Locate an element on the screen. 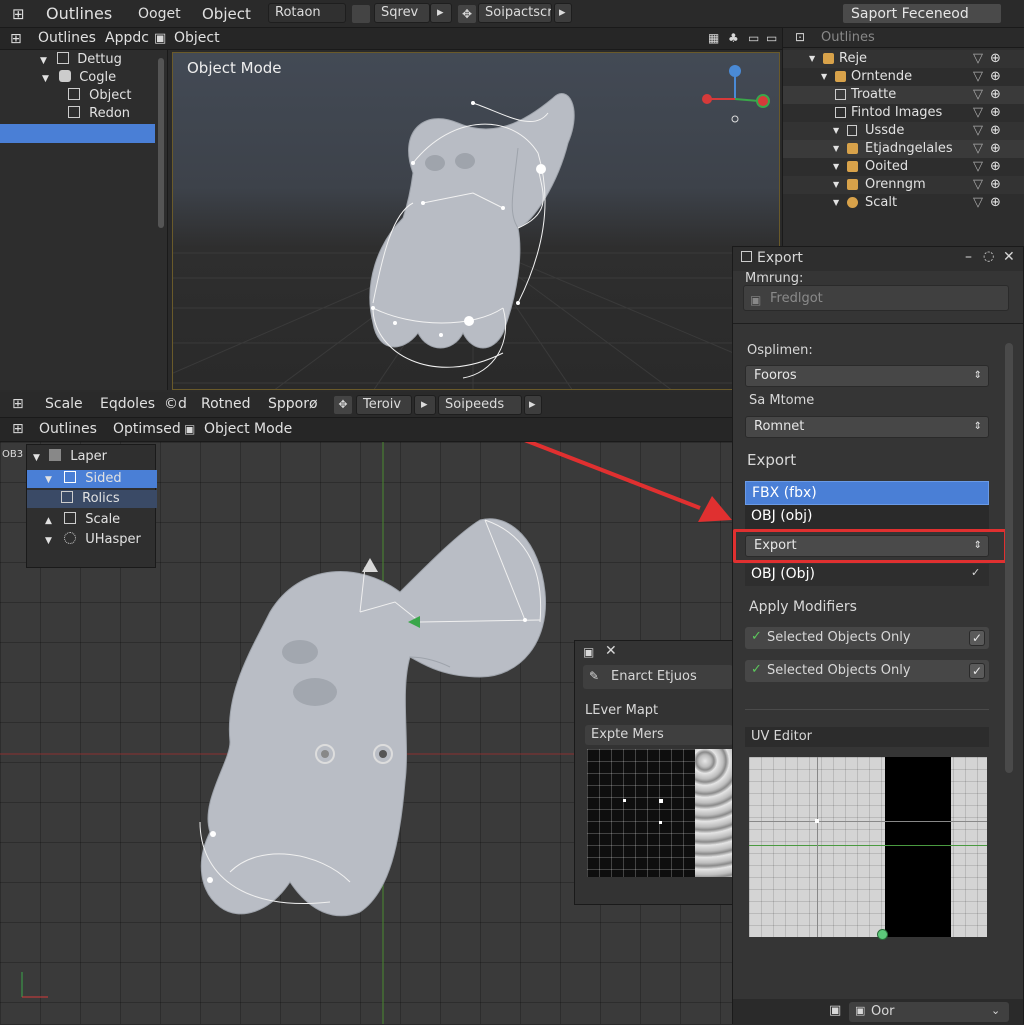 This screenshot has height=1025, width=1024. tree-item-object: Object is located at coordinates (99, 96).